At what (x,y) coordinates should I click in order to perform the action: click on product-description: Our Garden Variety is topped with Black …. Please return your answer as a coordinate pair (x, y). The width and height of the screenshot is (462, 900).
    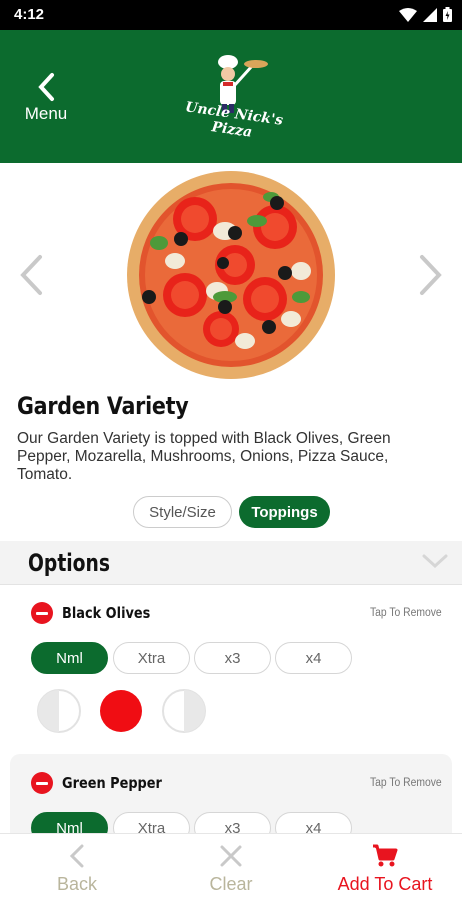
    Looking at the image, I should click on (204, 456).